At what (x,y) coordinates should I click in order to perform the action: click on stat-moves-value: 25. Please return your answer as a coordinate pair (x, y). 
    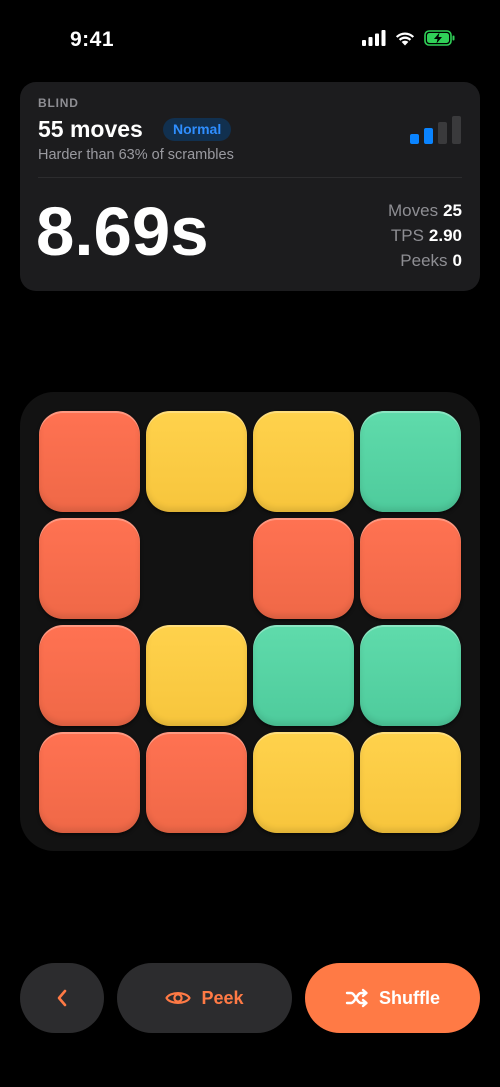
    Looking at the image, I should click on (452, 210).